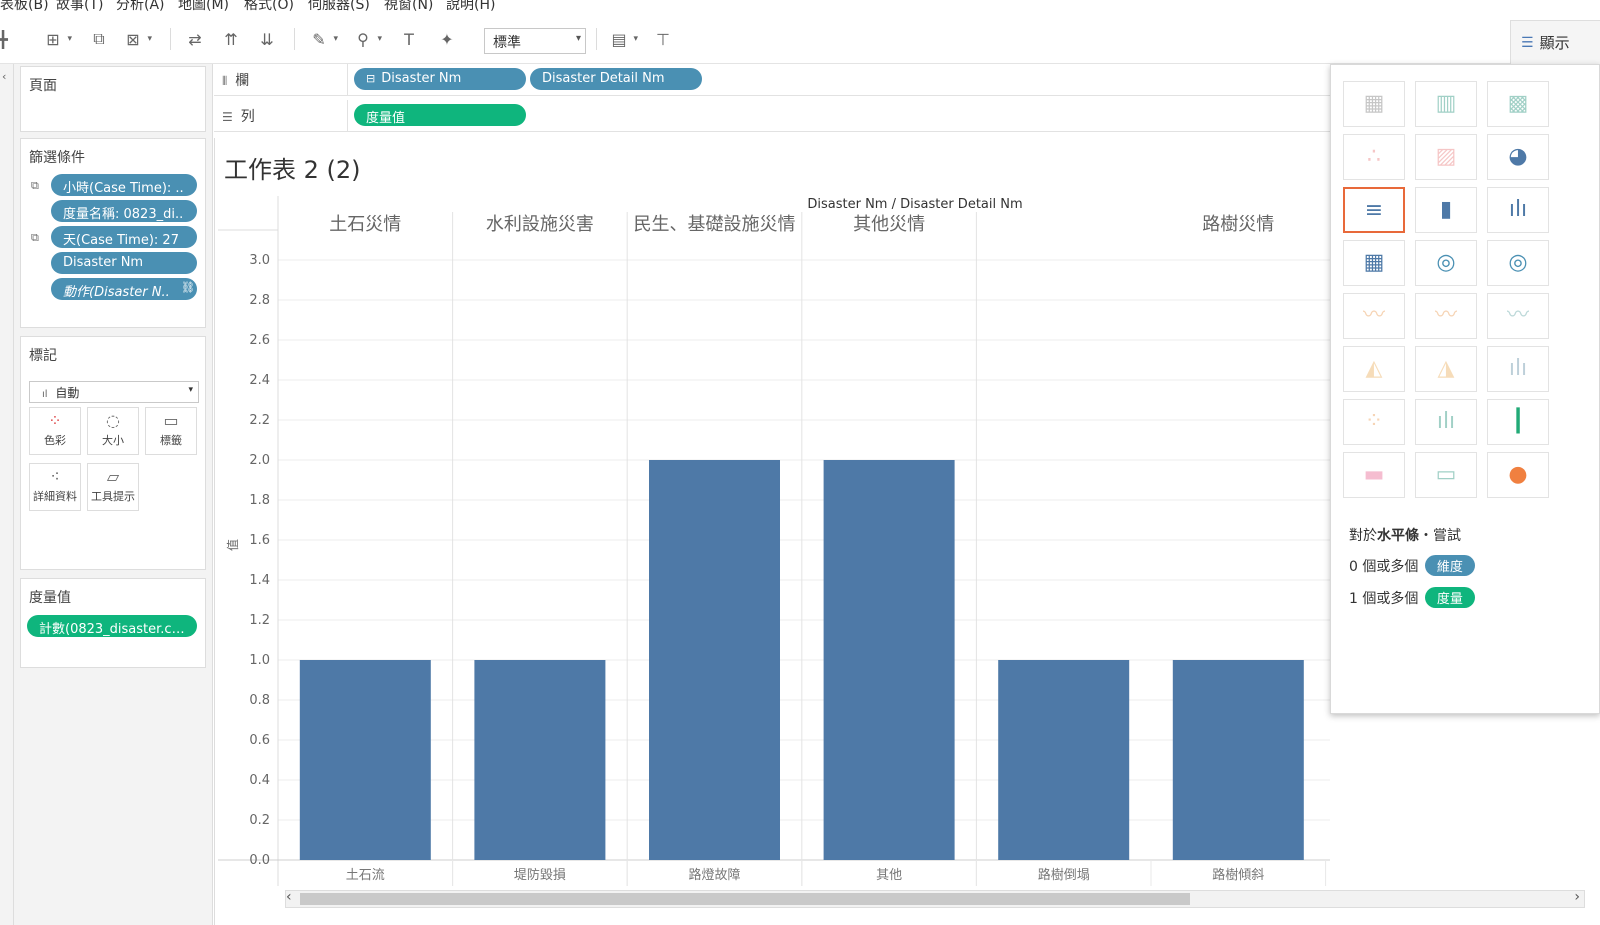 The height and width of the screenshot is (925, 1600). What do you see at coordinates (1577, 897) in the screenshot?
I see `scroll-right-icon: ›` at bounding box center [1577, 897].